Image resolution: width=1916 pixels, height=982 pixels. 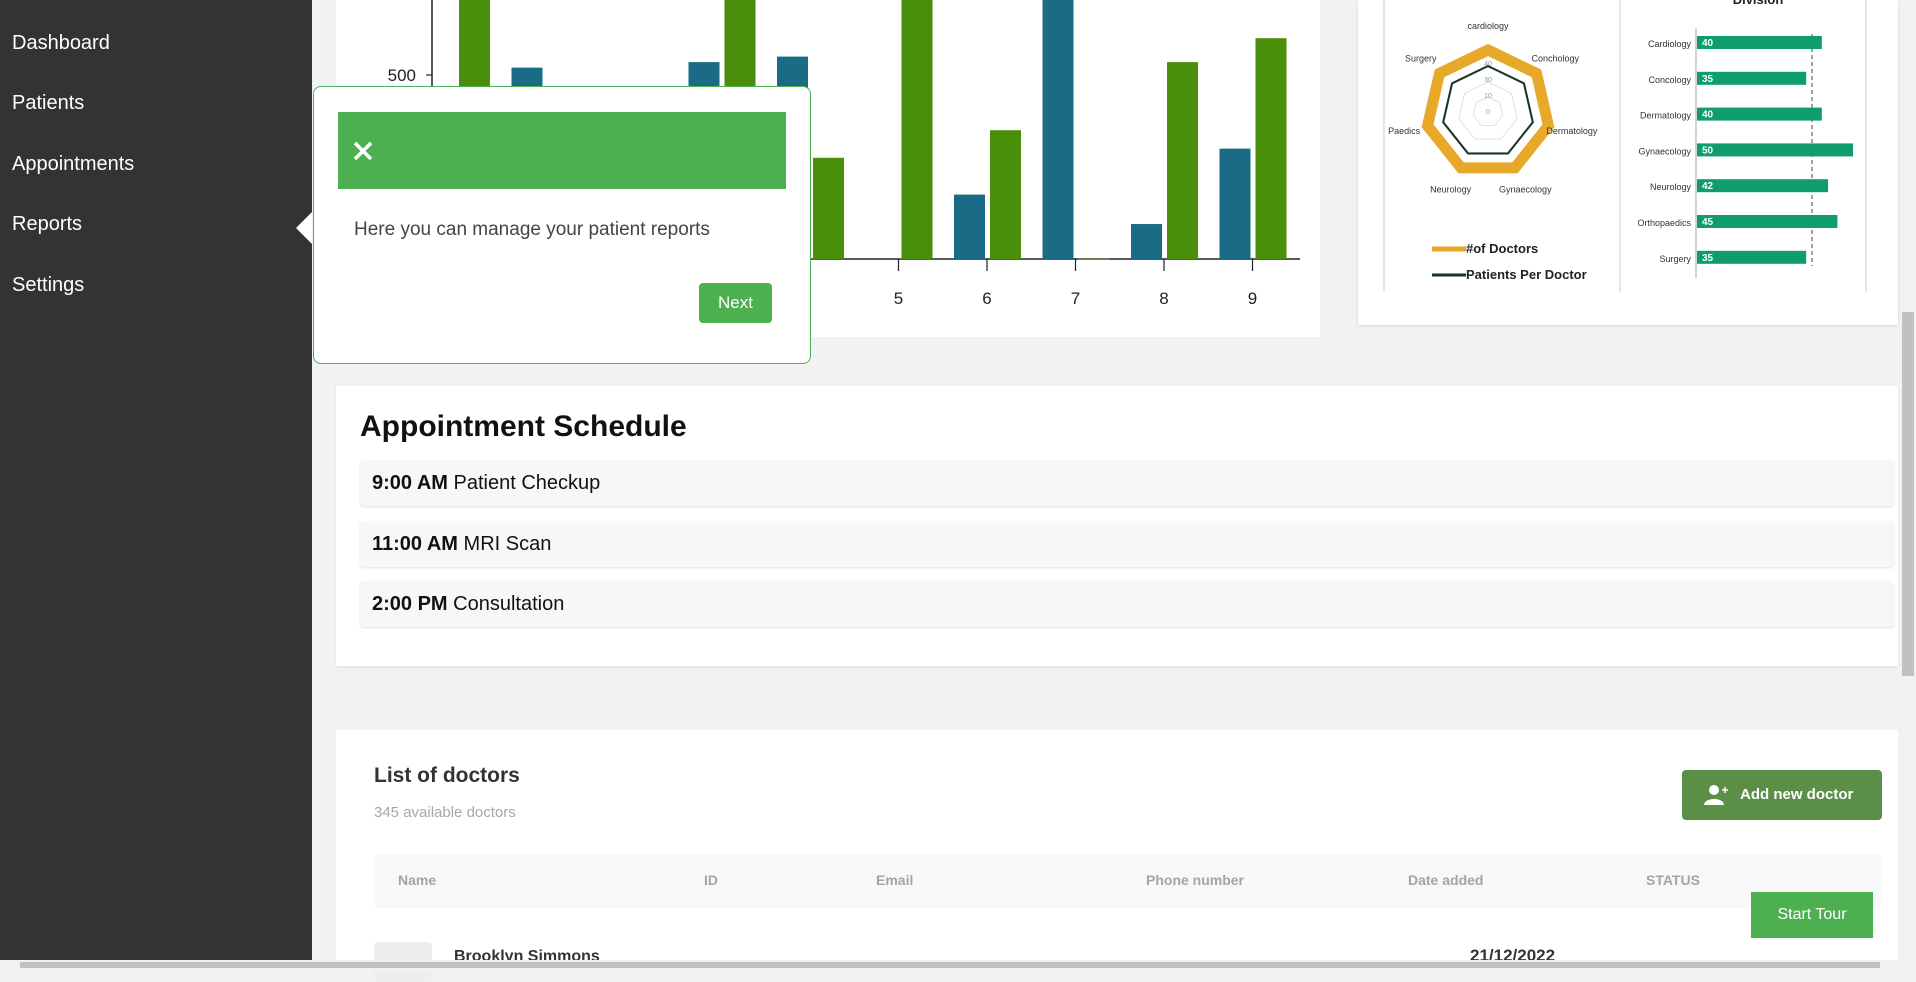 I want to click on radar-axis-label: Conchology, so click(x=1555, y=58).